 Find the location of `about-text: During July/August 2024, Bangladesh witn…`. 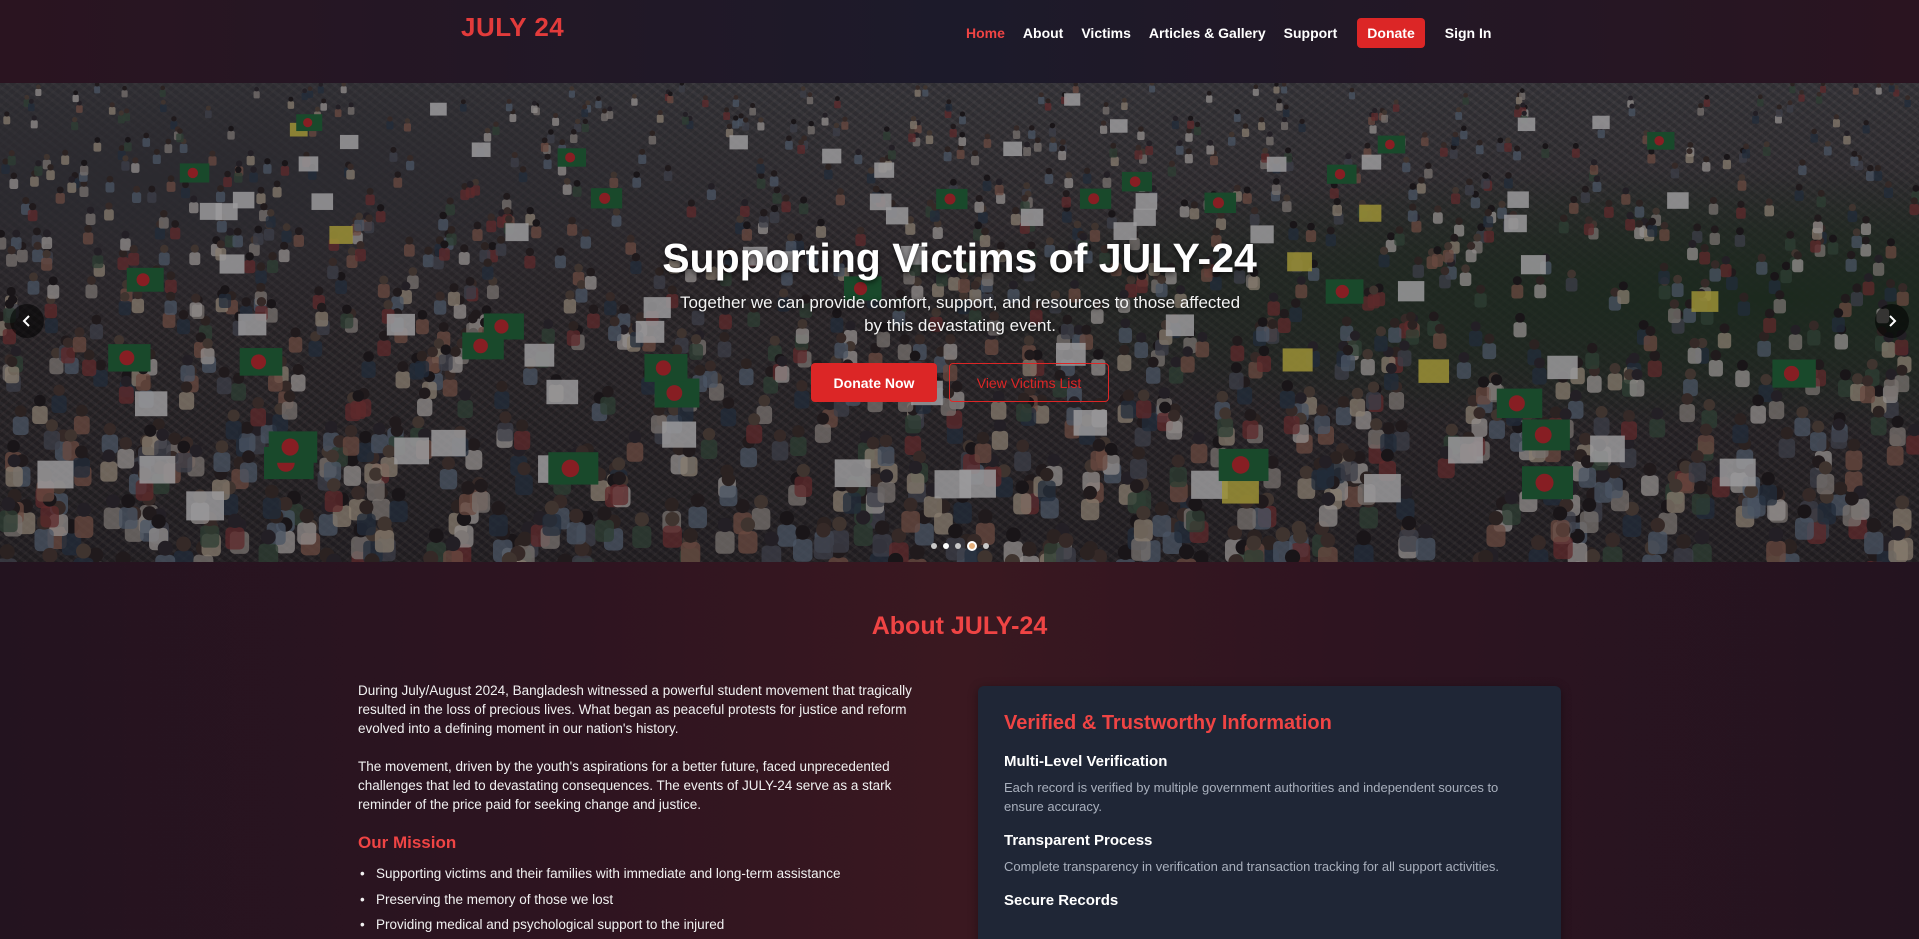

about-text: During July/August 2024, Bangladesh witn… is located at coordinates (638, 810).